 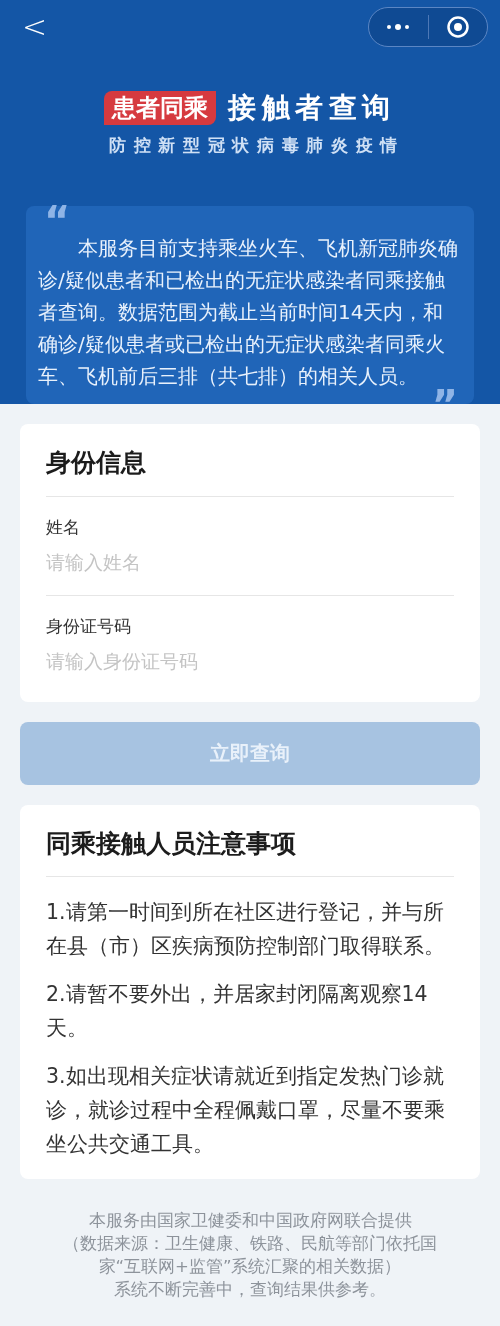 I want to click on notice-item: 1.请第一时间到所在社区进行登记，并与所在县（市）区疾病预防控制部门取得联系。, so click(x=246, y=929).